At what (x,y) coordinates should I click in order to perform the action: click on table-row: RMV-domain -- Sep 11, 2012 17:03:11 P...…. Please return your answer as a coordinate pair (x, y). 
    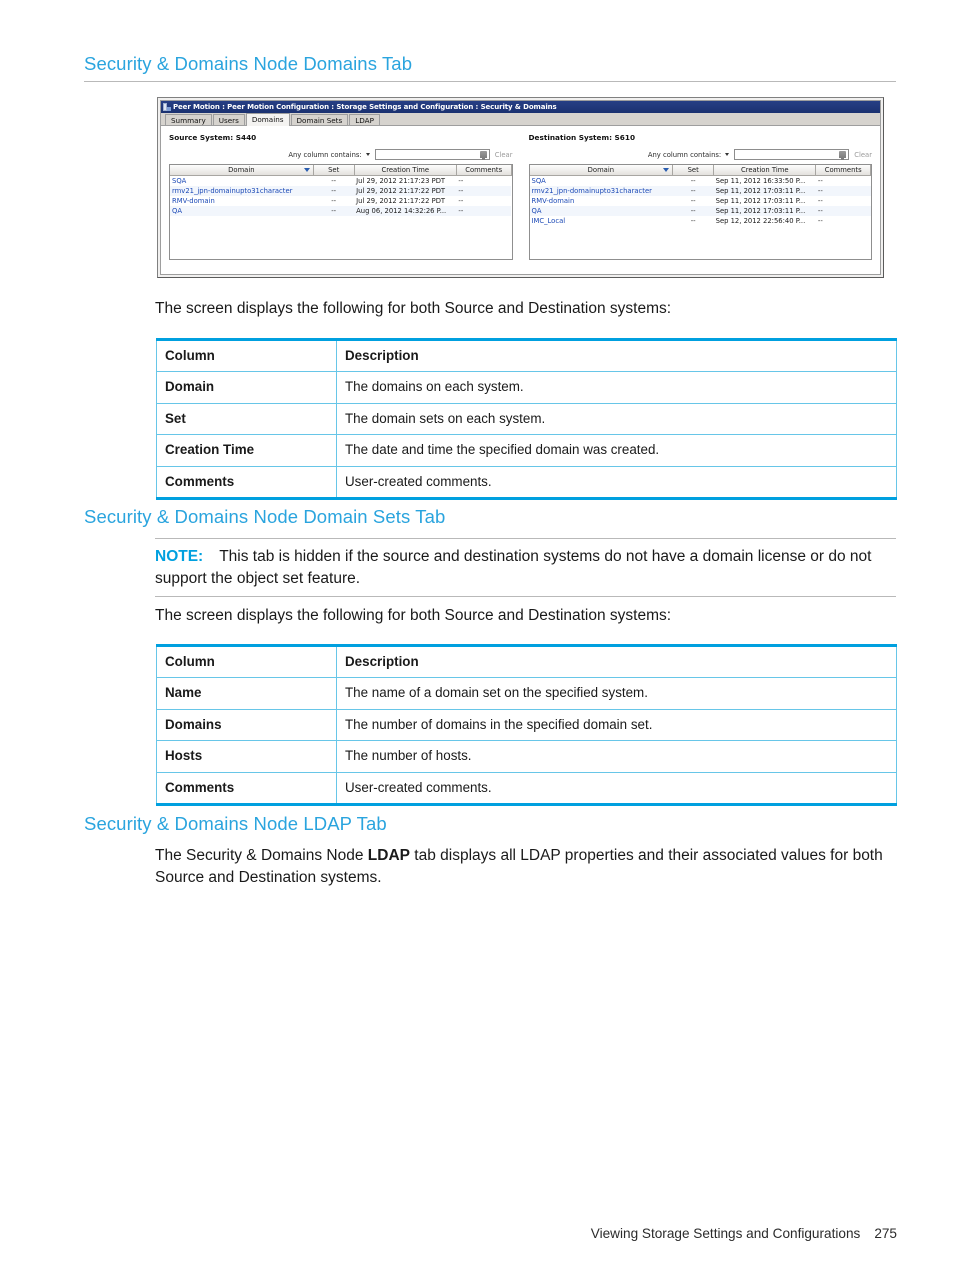
    Looking at the image, I should click on (700, 201).